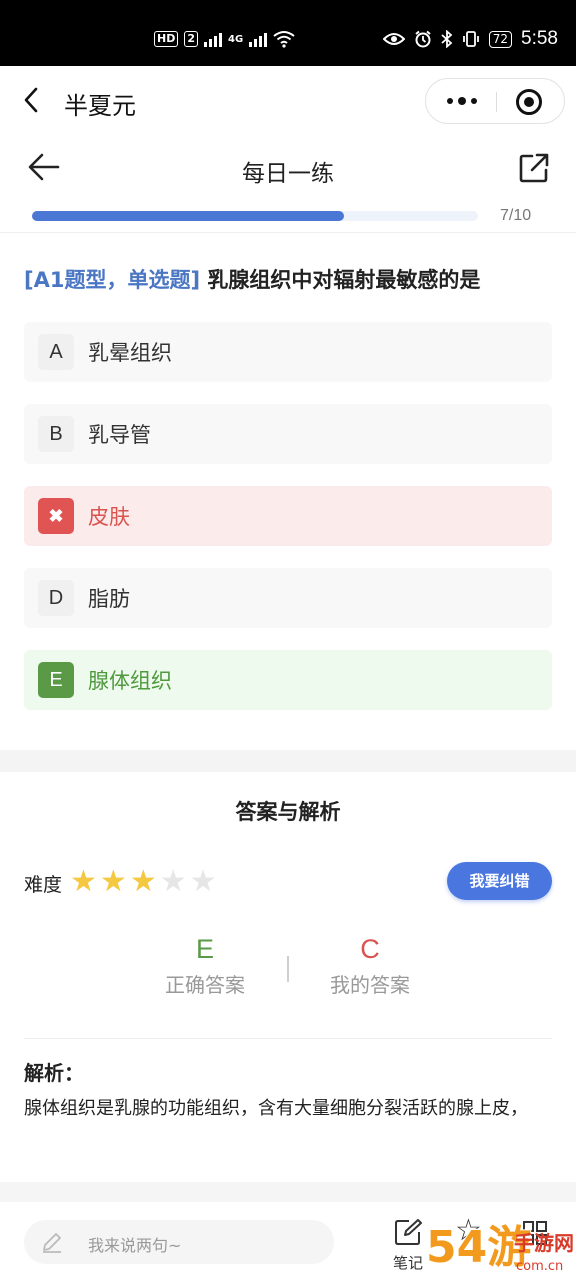 Image resolution: width=576 pixels, height=1280 pixels. Describe the element at coordinates (408, 1232) in the screenshot. I see `note-edit-icon` at that location.